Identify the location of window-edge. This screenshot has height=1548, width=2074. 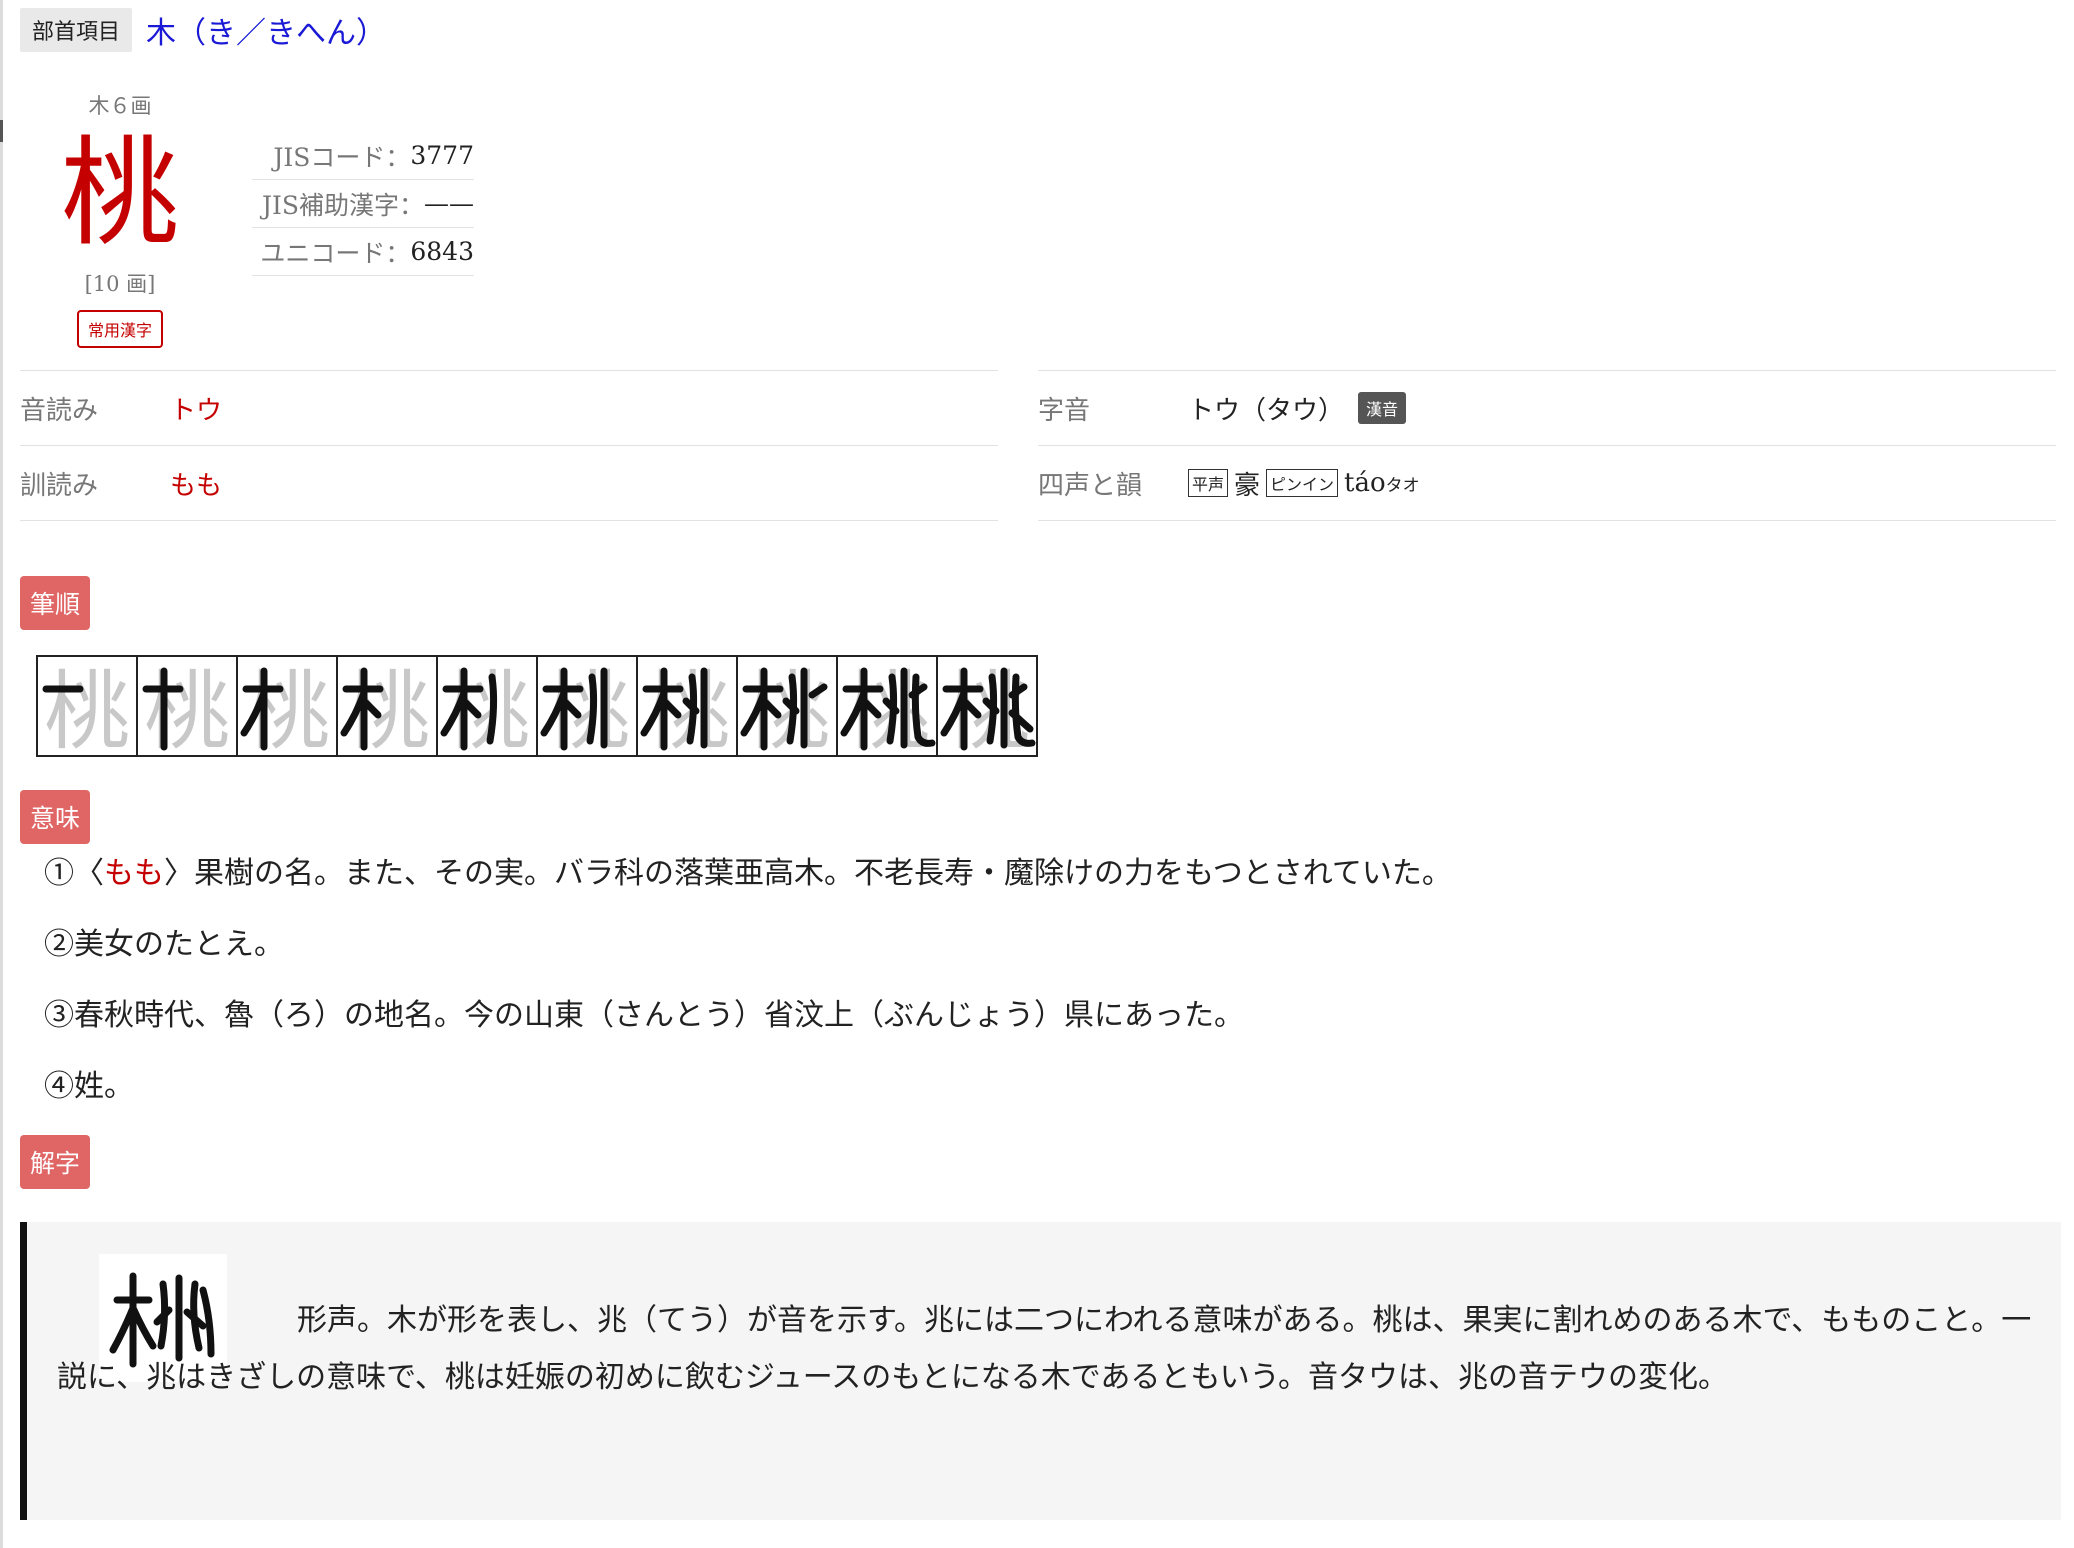
(1, 774).